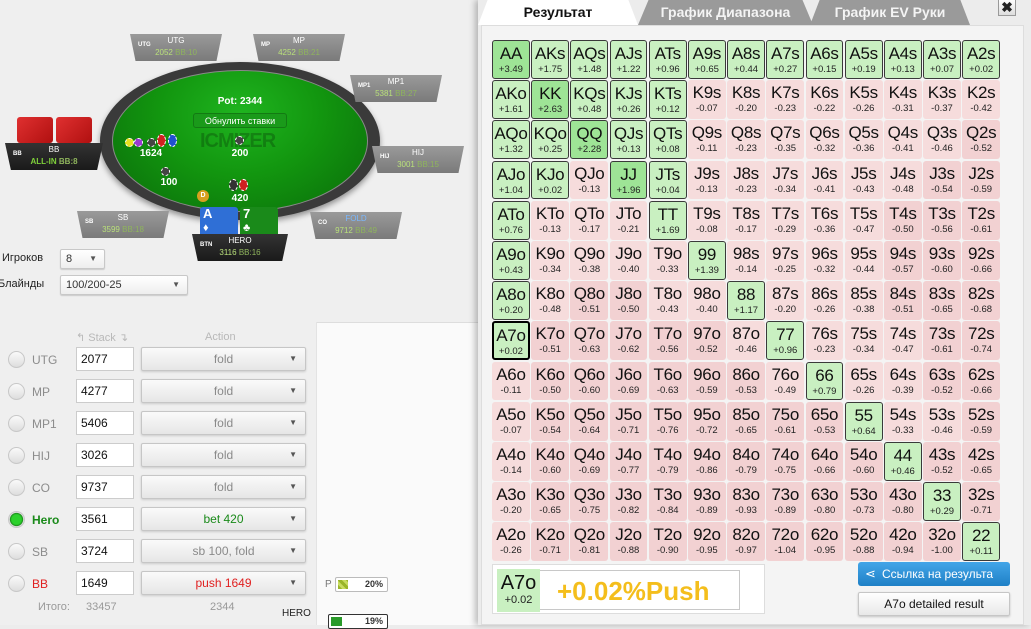 This screenshot has height=629, width=1031. What do you see at coordinates (725, 12) in the screenshot?
I see `tab-range-chart: График Диапазона` at bounding box center [725, 12].